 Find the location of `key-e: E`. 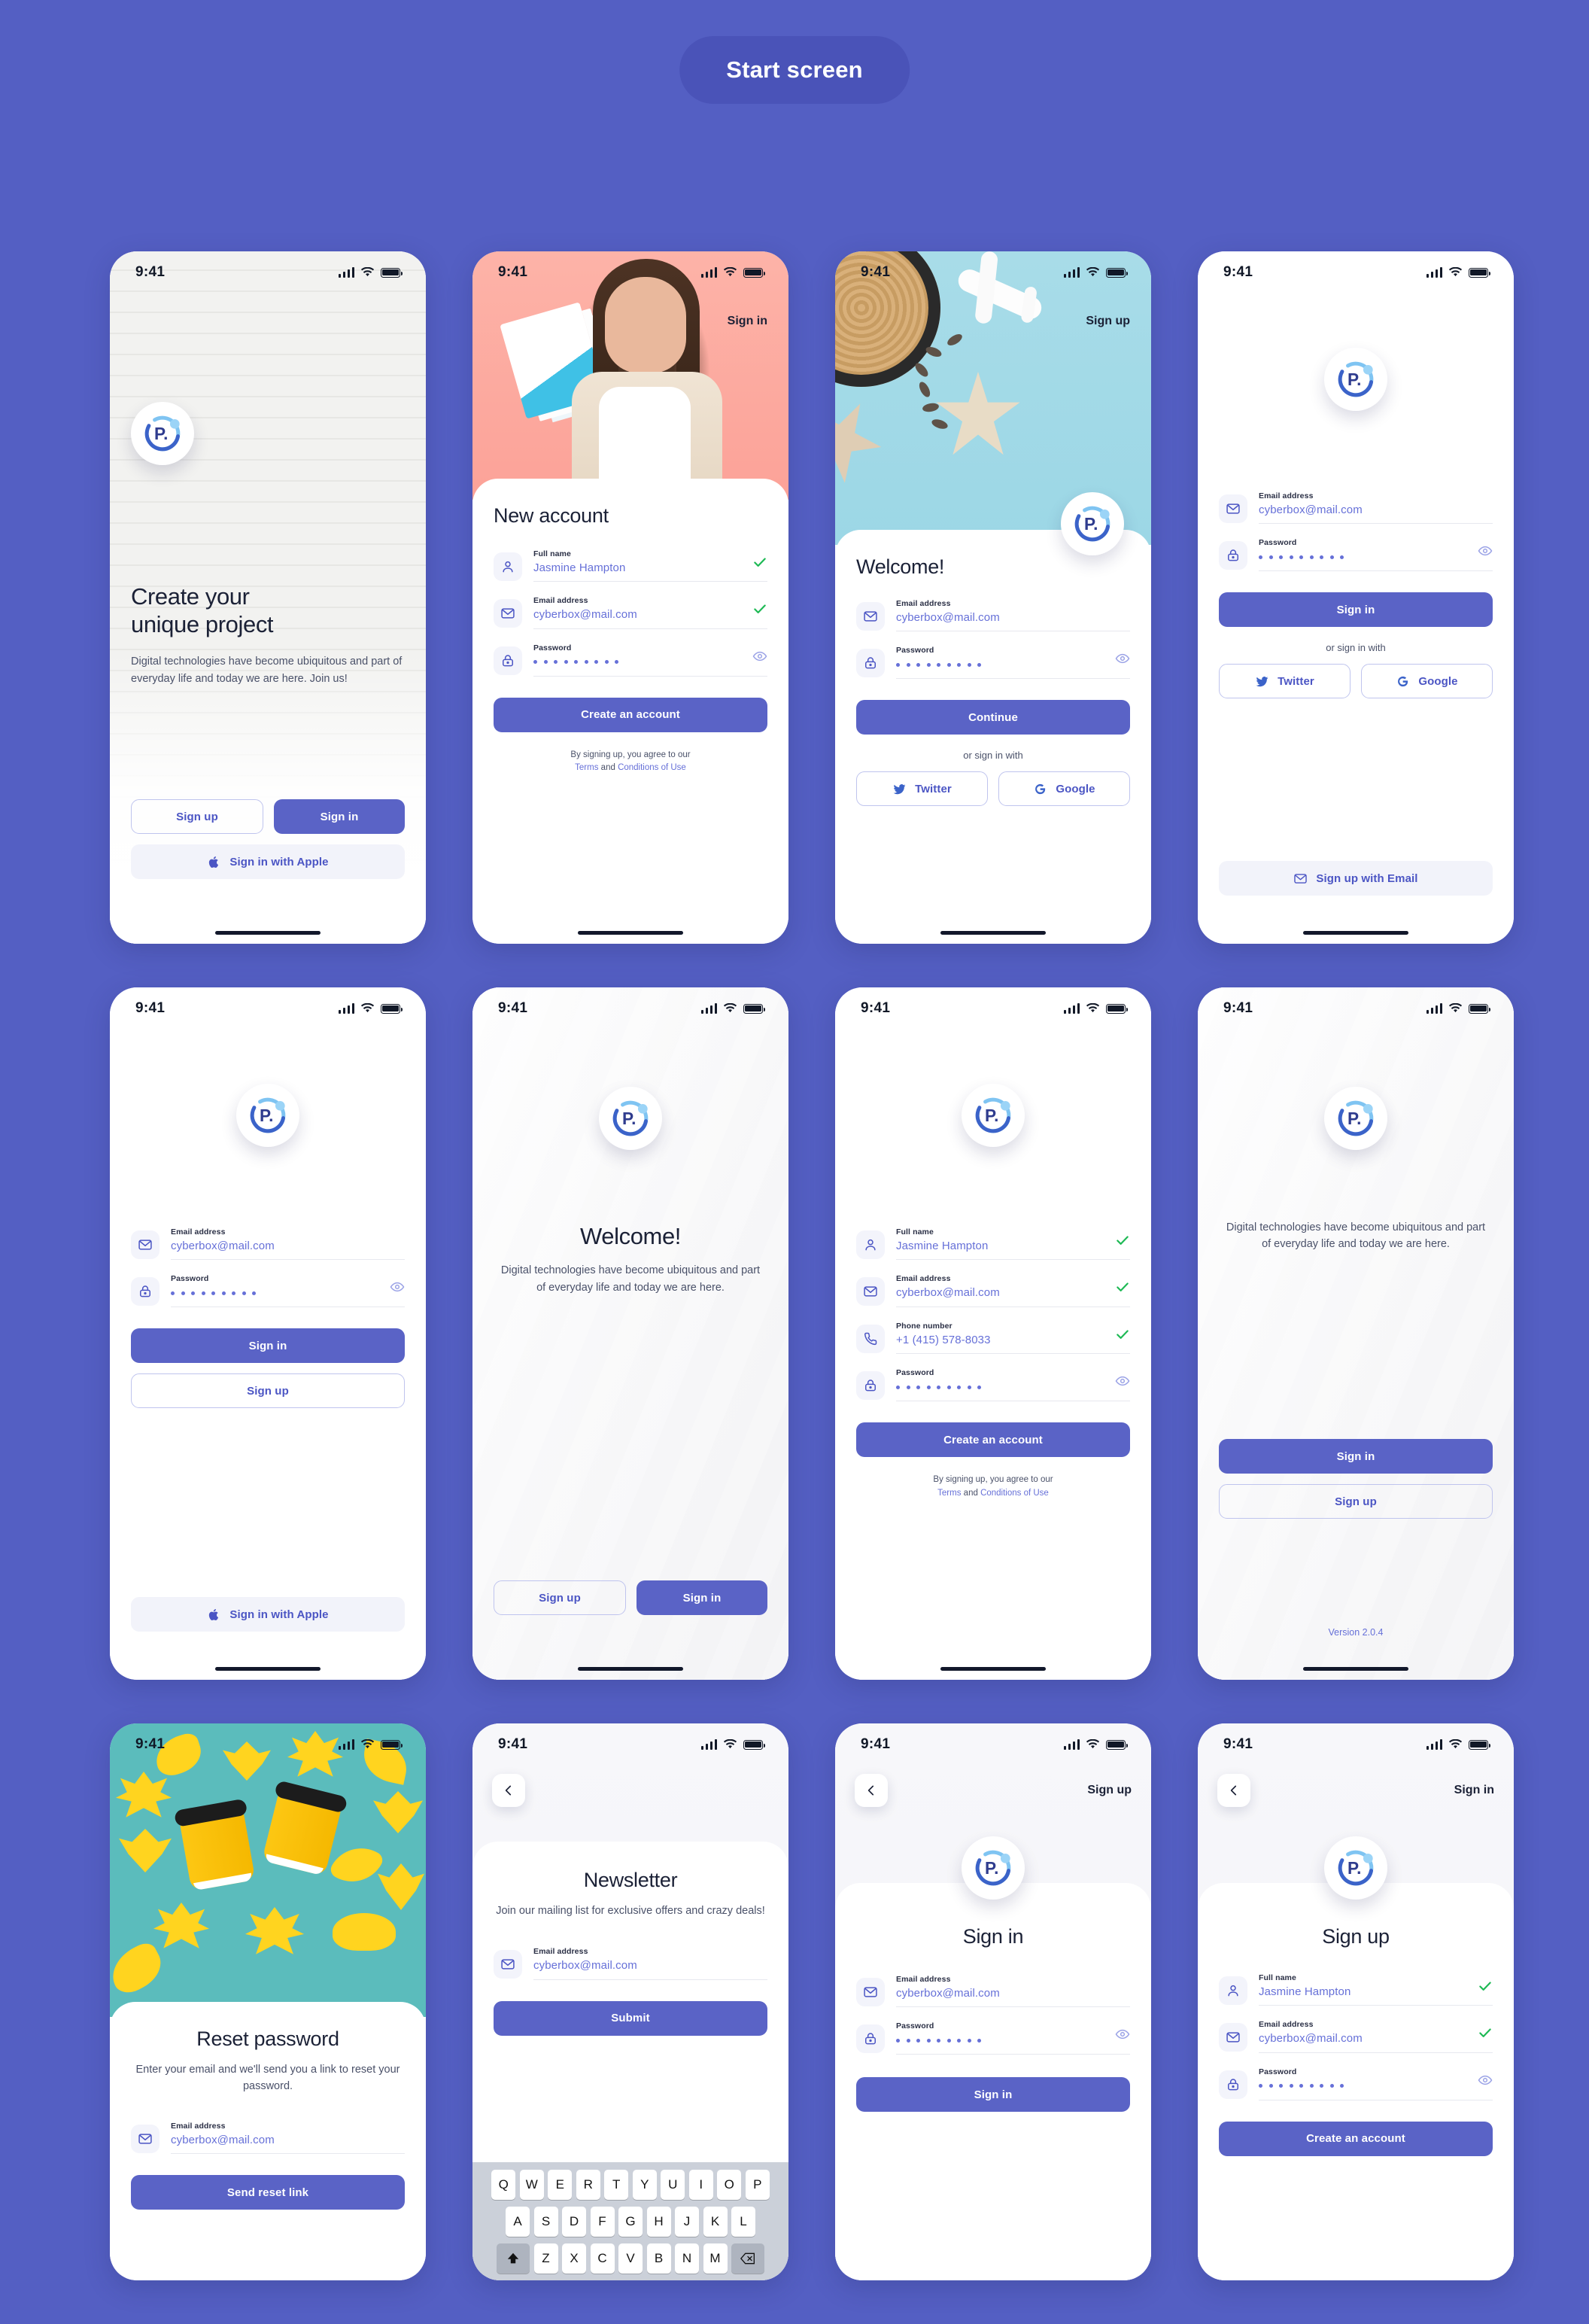

key-e: E is located at coordinates (560, 2185).